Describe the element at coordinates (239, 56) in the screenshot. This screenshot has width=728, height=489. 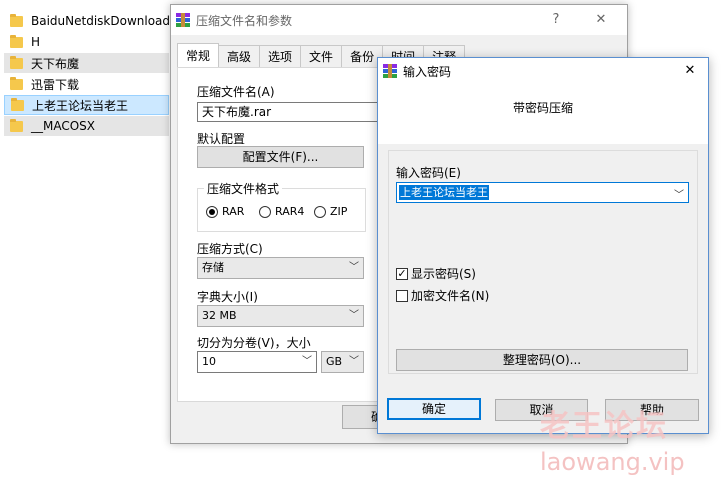
I see `tab-advanced: 高级` at that location.